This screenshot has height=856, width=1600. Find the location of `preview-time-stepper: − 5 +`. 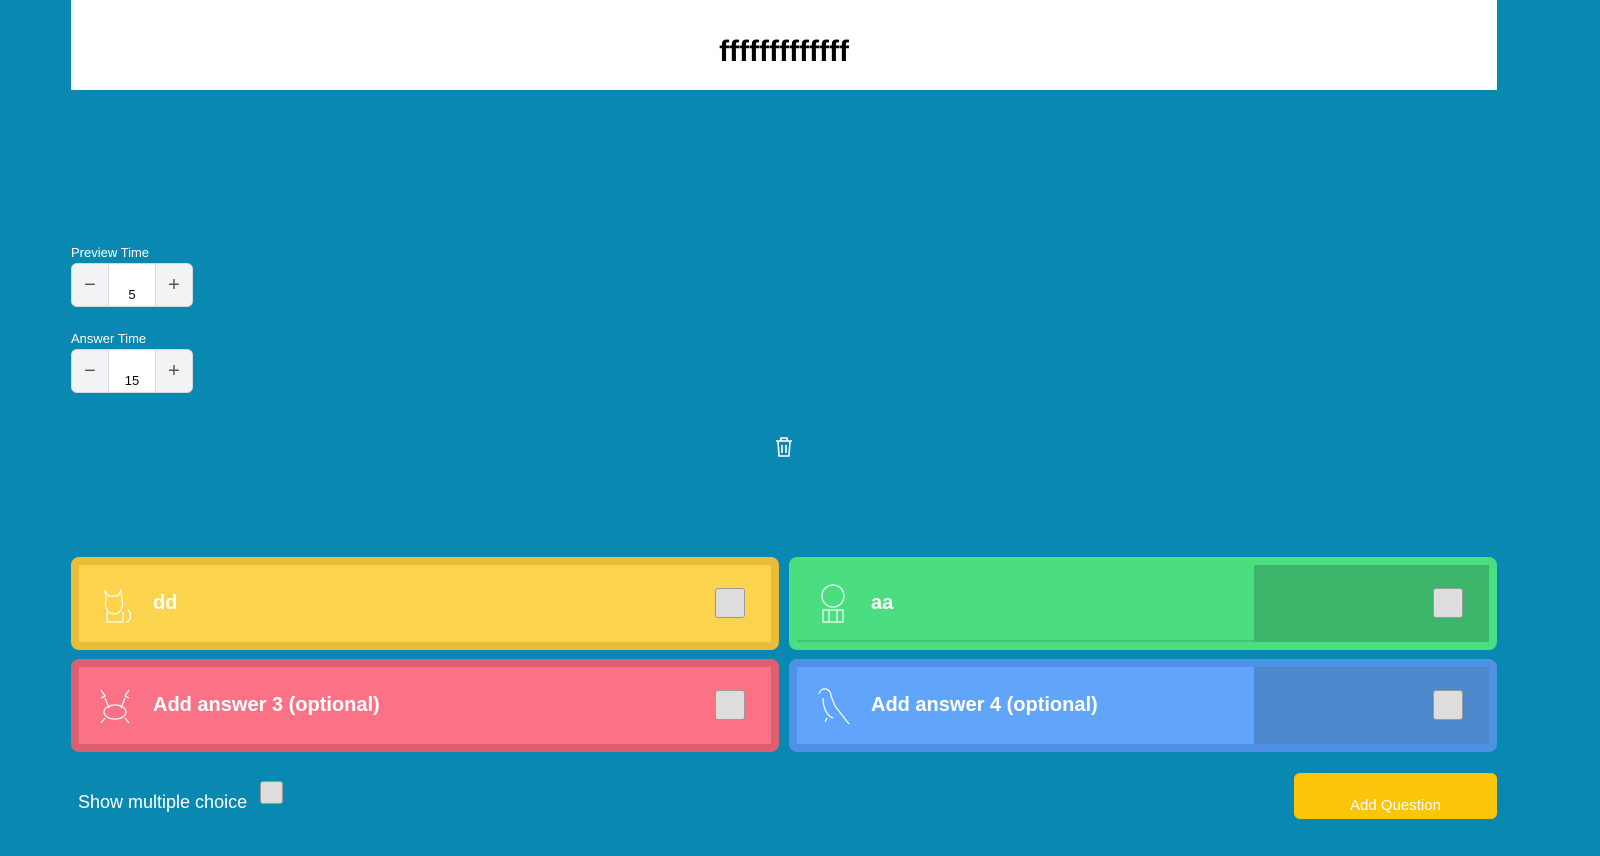

preview-time-stepper: − 5 + is located at coordinates (132, 285).